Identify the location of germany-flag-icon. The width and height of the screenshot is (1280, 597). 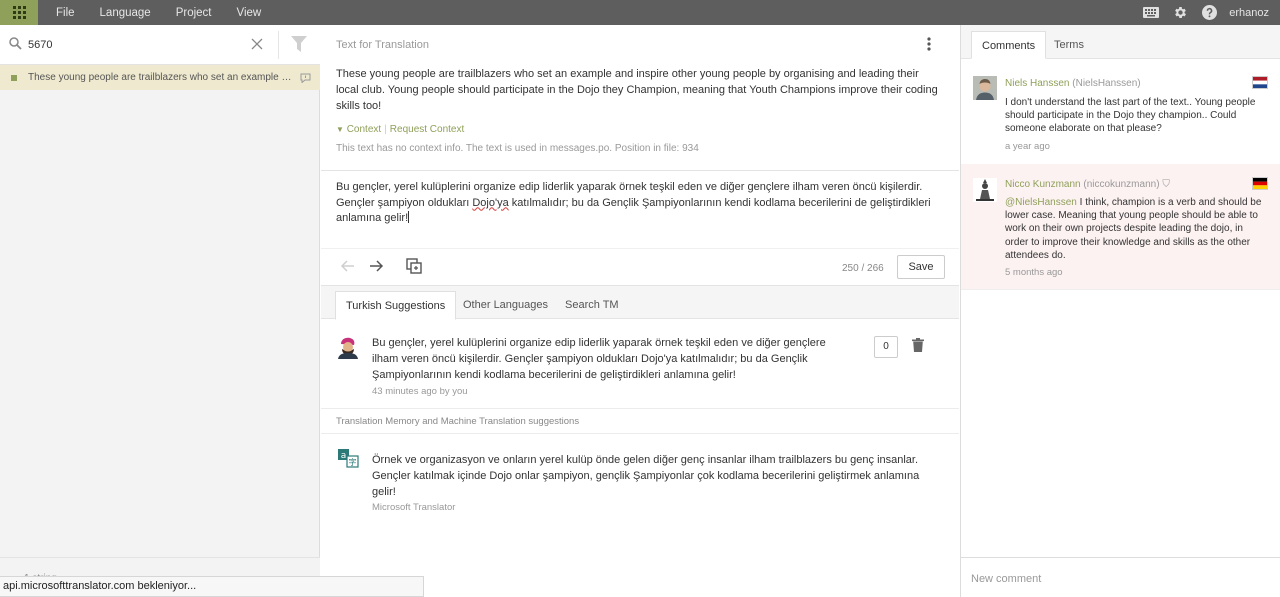
(1260, 183).